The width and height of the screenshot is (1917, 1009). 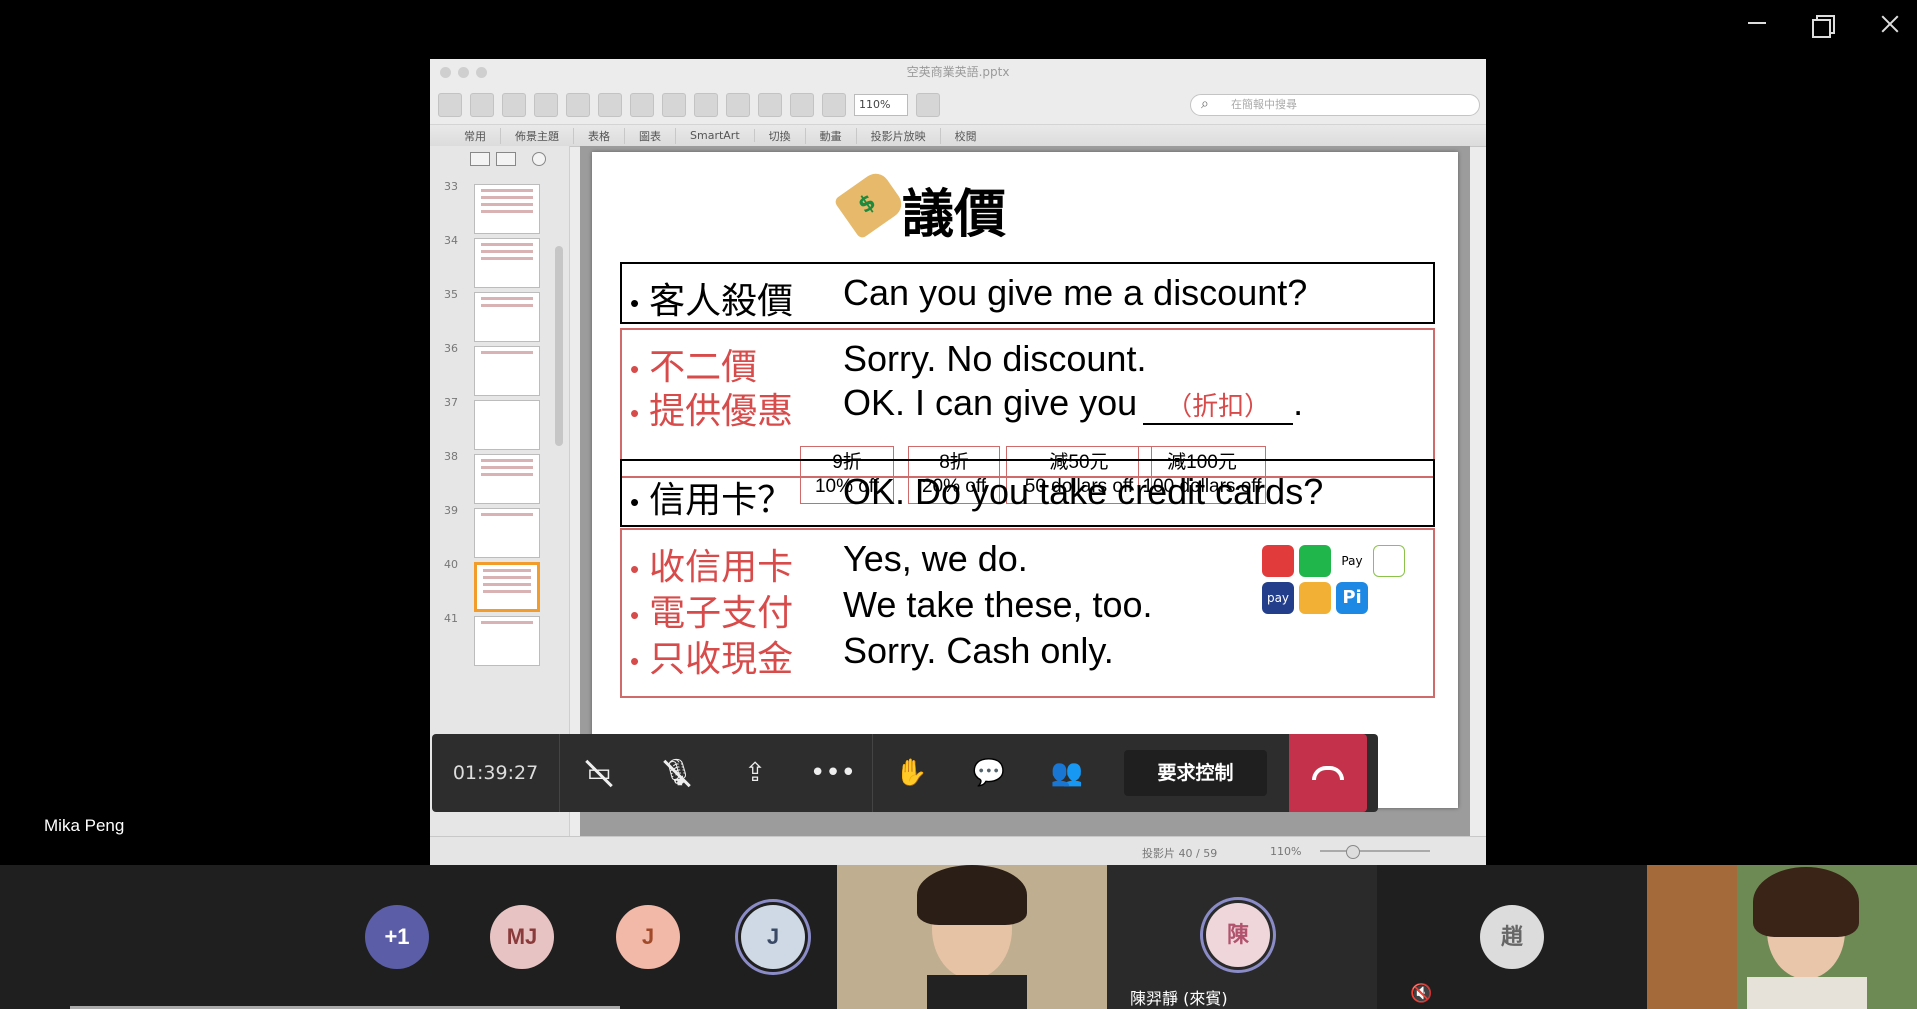 I want to click on avatar: J, so click(x=648, y=937).